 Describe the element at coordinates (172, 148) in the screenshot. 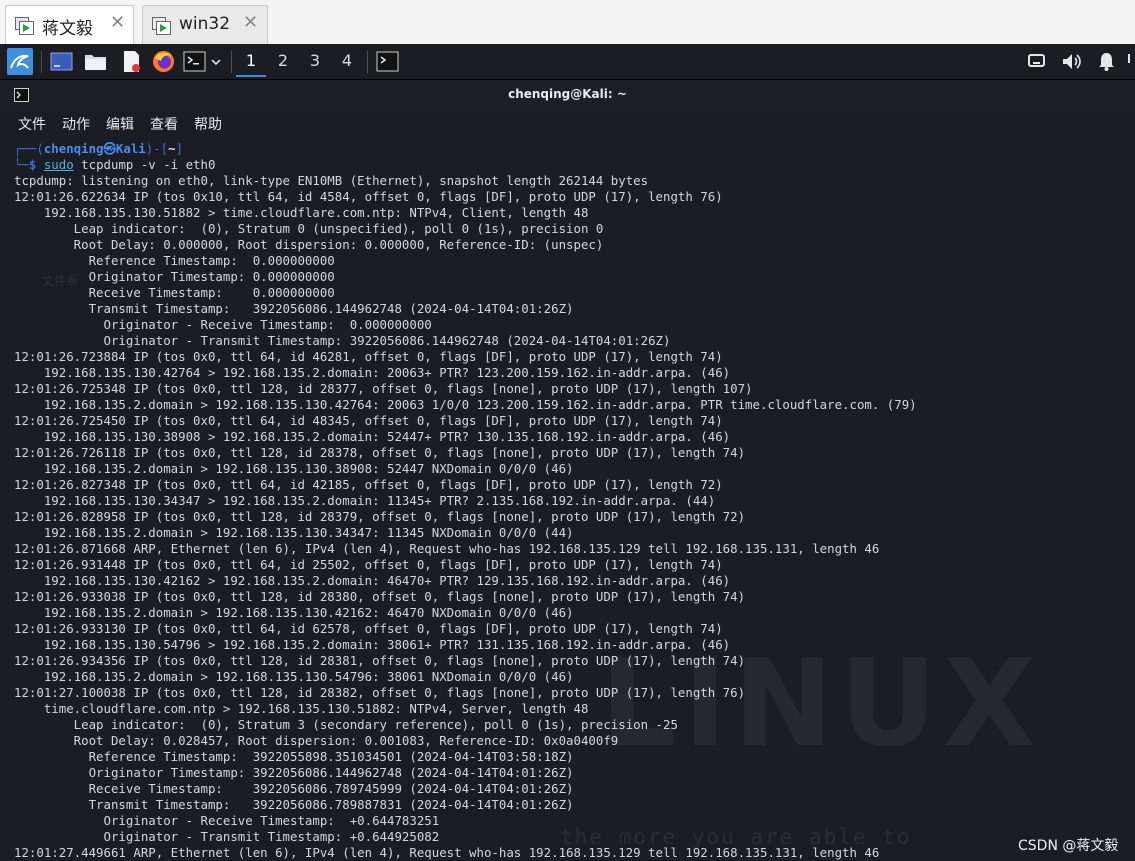

I see `prompt-directory: ~` at that location.